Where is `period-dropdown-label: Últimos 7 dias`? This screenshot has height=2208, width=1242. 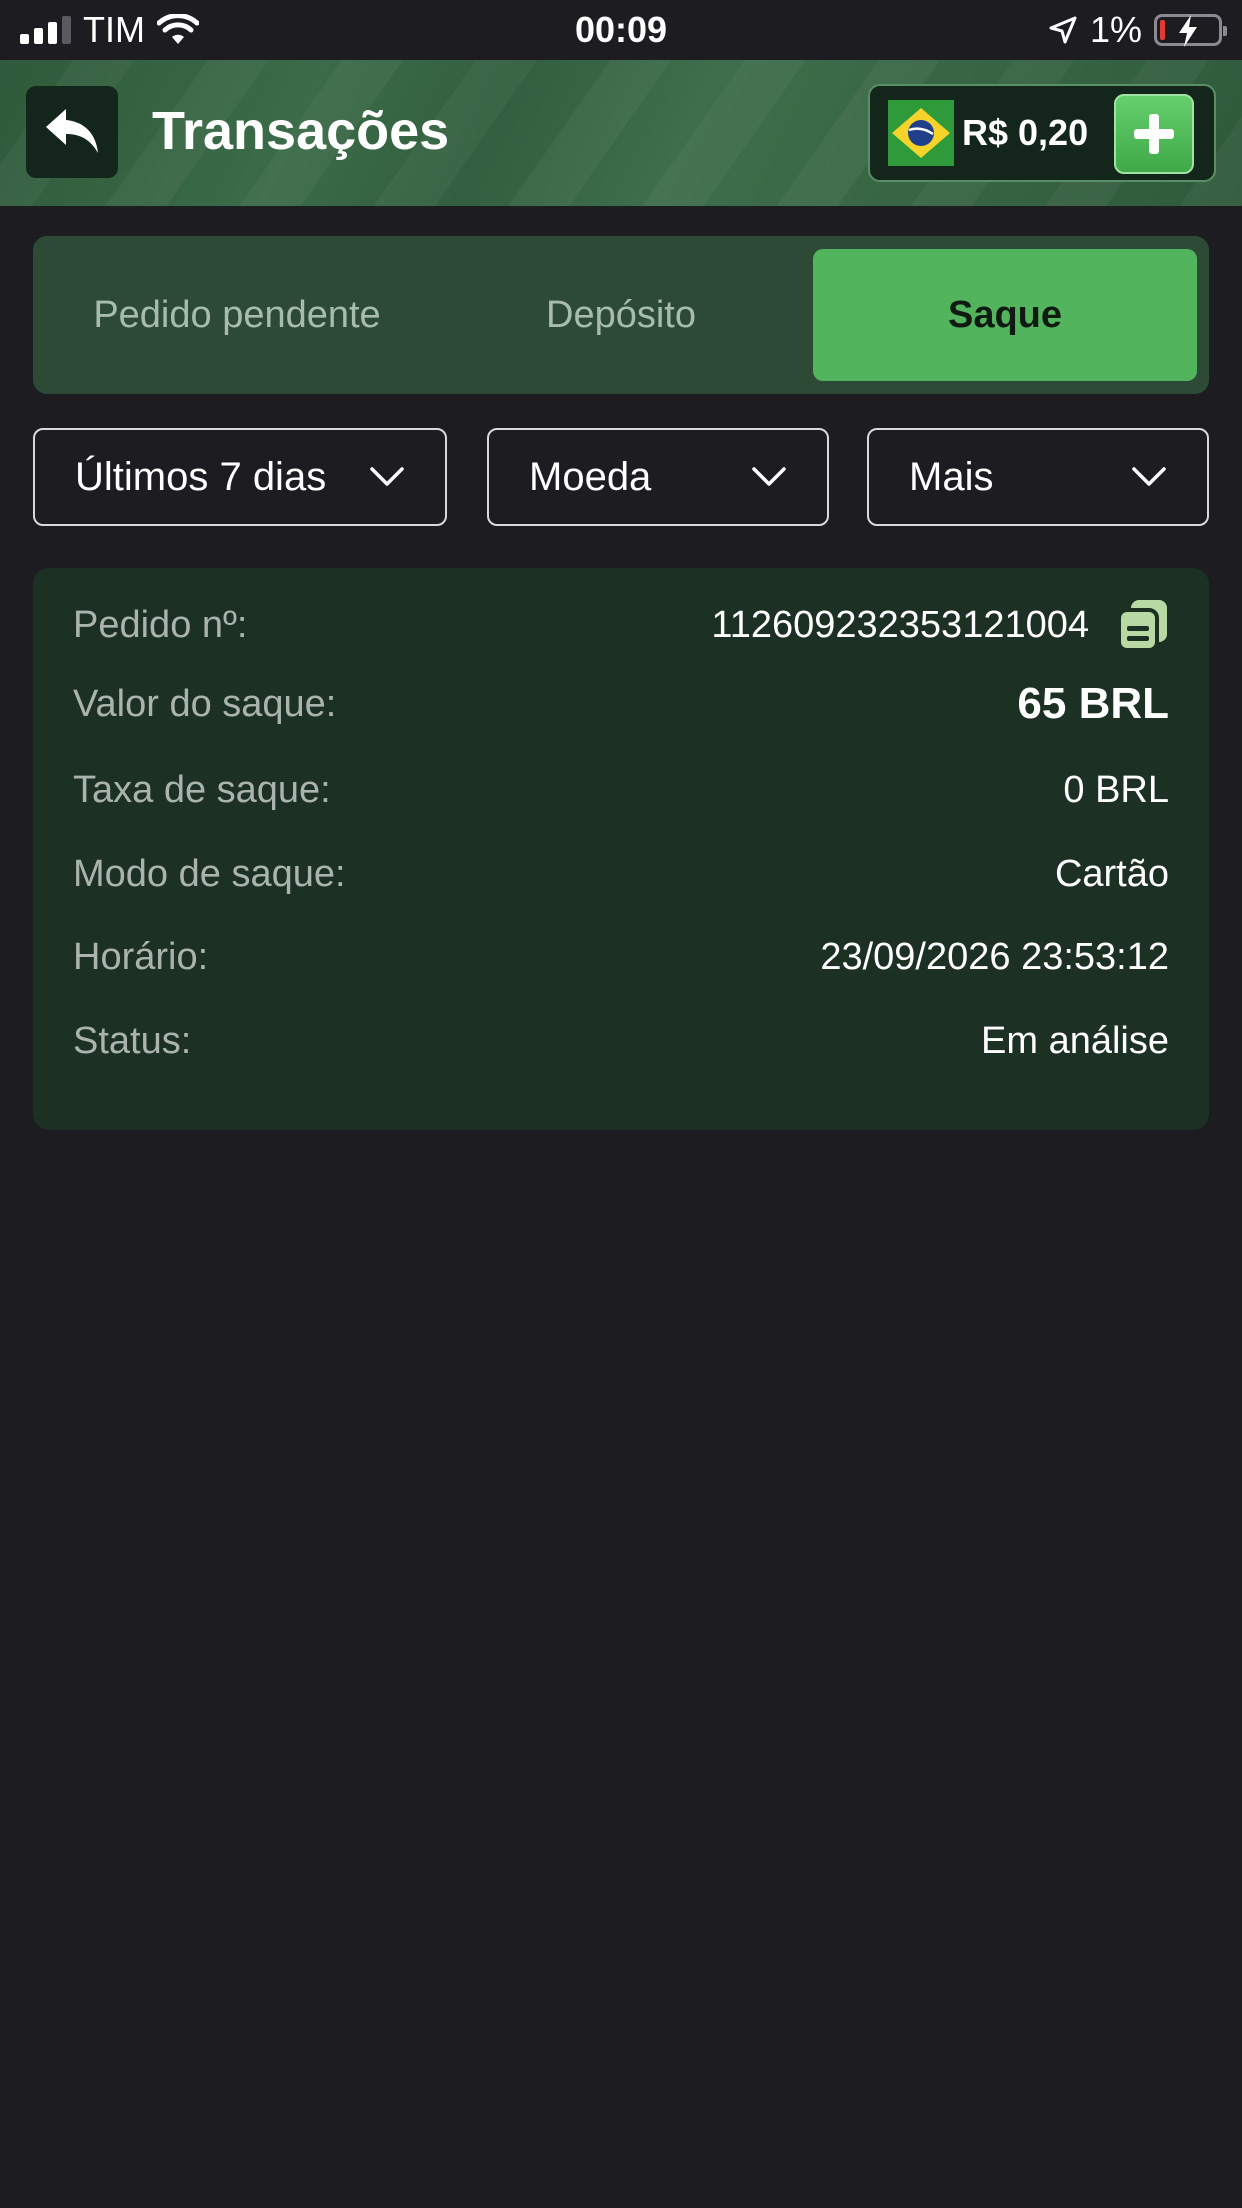
period-dropdown-label: Últimos 7 dias is located at coordinates (201, 476).